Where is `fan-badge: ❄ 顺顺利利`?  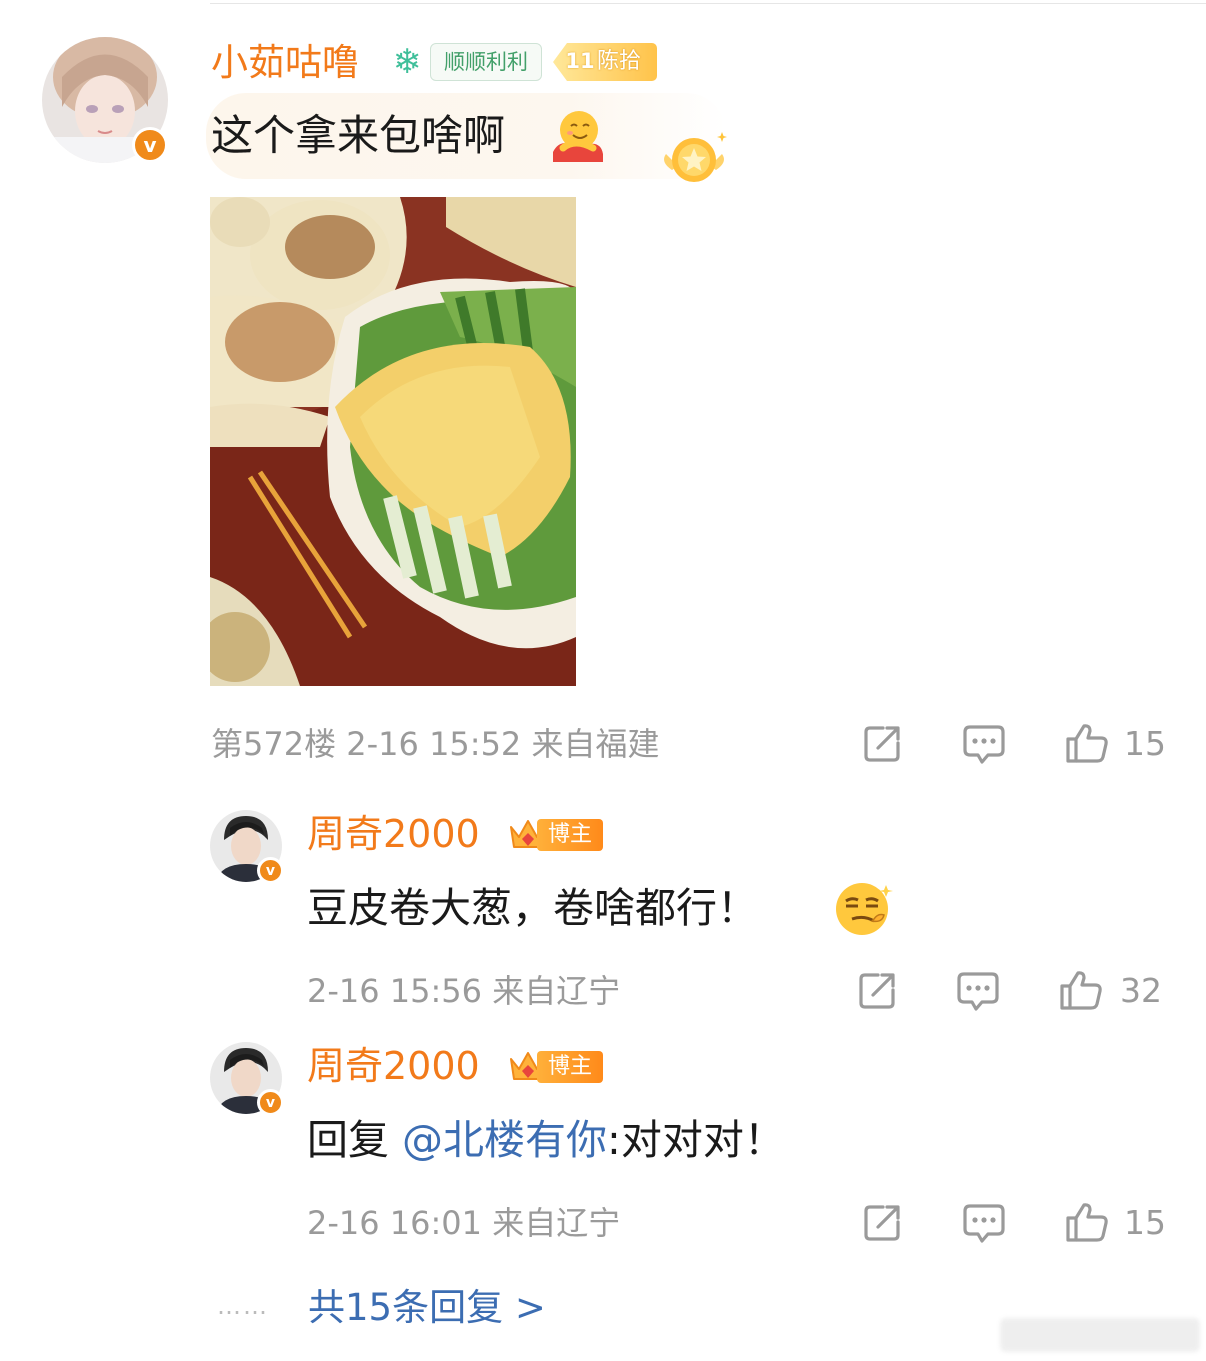
fan-badge: ❄ 顺顺利利 is located at coordinates (466, 62).